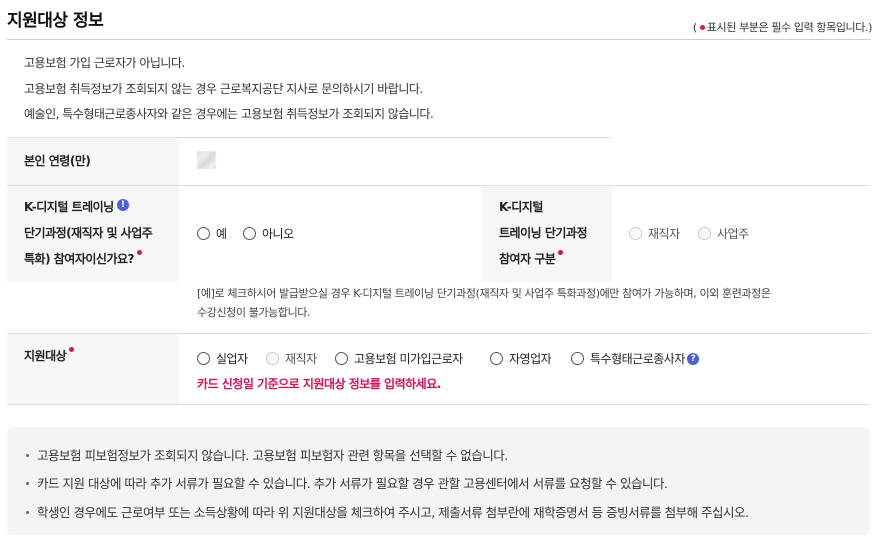 This screenshot has height=541, width=883. I want to click on kdigital-label-line-3: 특화) 참여자이신가요?, so click(84, 259).